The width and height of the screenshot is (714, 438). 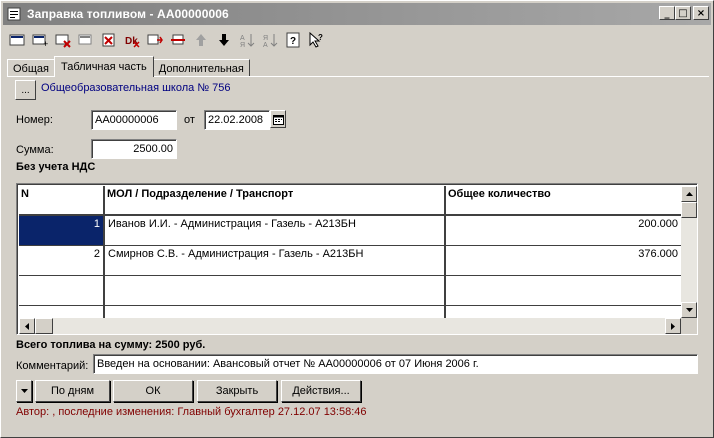 What do you see at coordinates (14, 14) in the screenshot?
I see `document-icon` at bounding box center [14, 14].